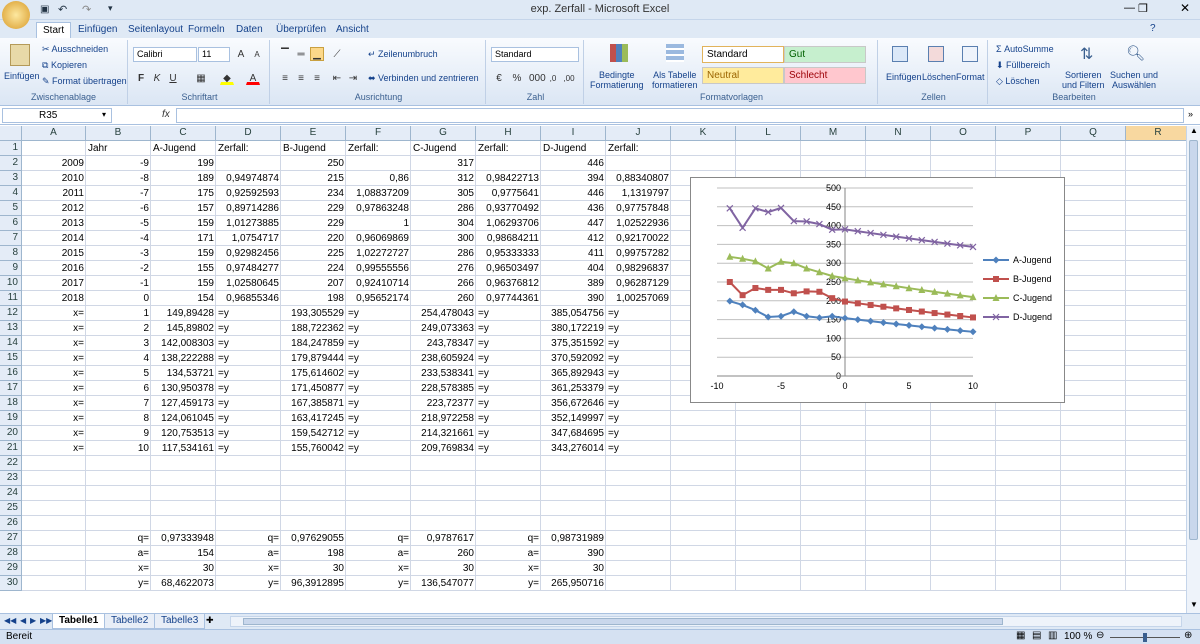 The width and height of the screenshot is (1200, 644). I want to click on cell: 2, so click(118, 328).